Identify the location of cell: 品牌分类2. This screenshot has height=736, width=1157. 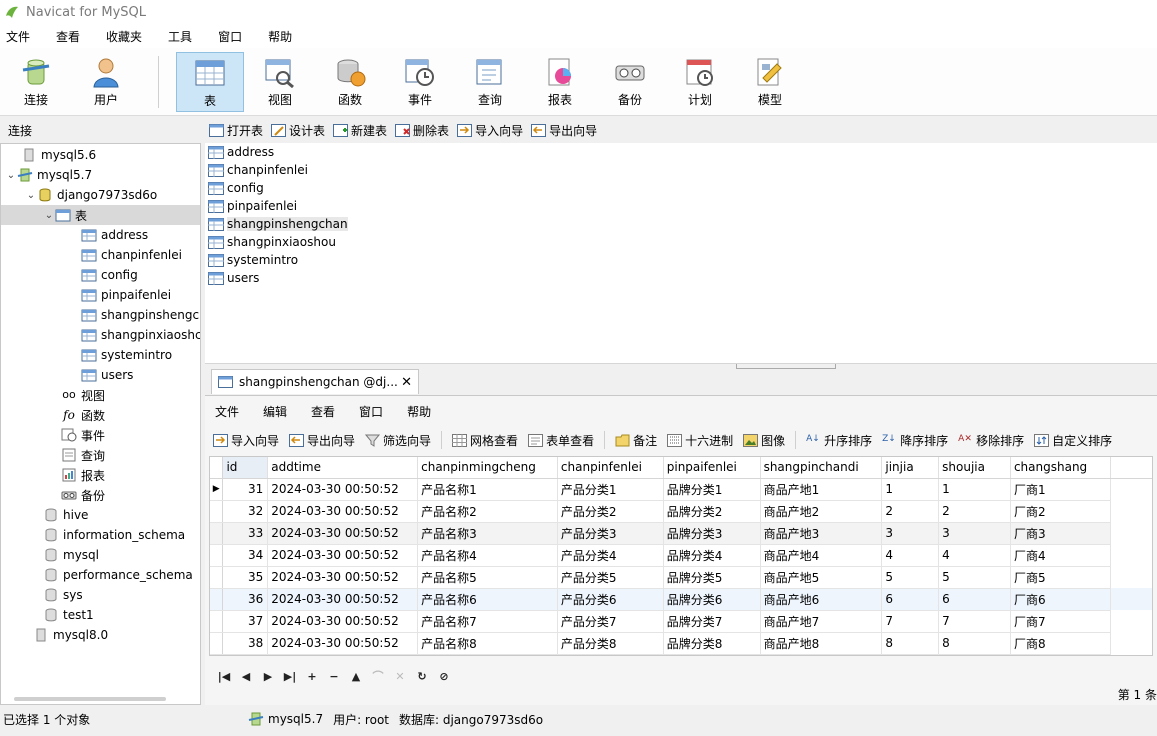
(712, 511).